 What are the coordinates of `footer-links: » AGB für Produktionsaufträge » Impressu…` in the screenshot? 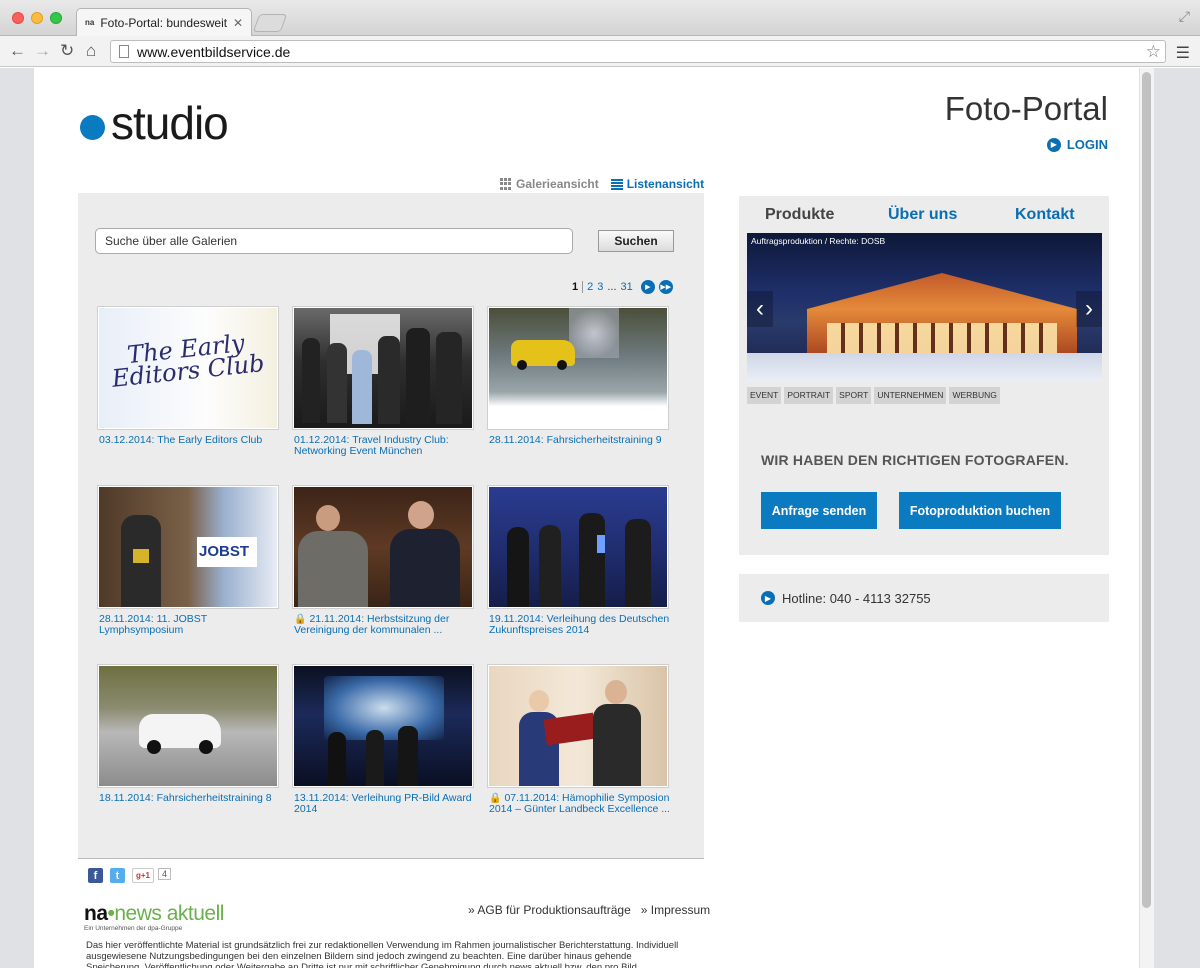 It's located at (589, 910).